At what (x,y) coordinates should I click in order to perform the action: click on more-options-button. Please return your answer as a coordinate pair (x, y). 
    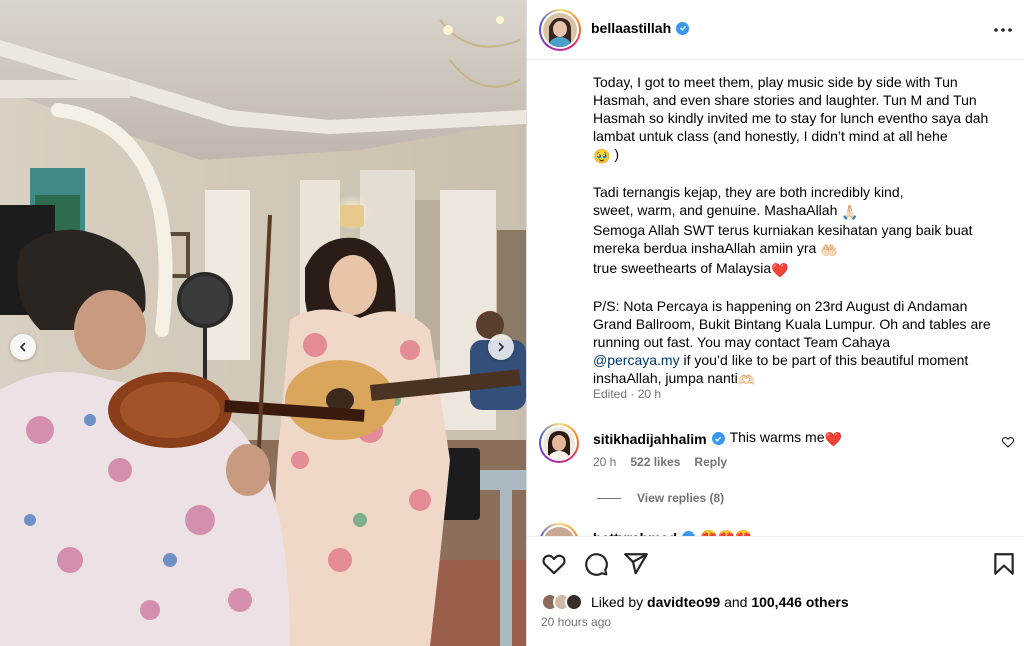
    Looking at the image, I should click on (1003, 30).